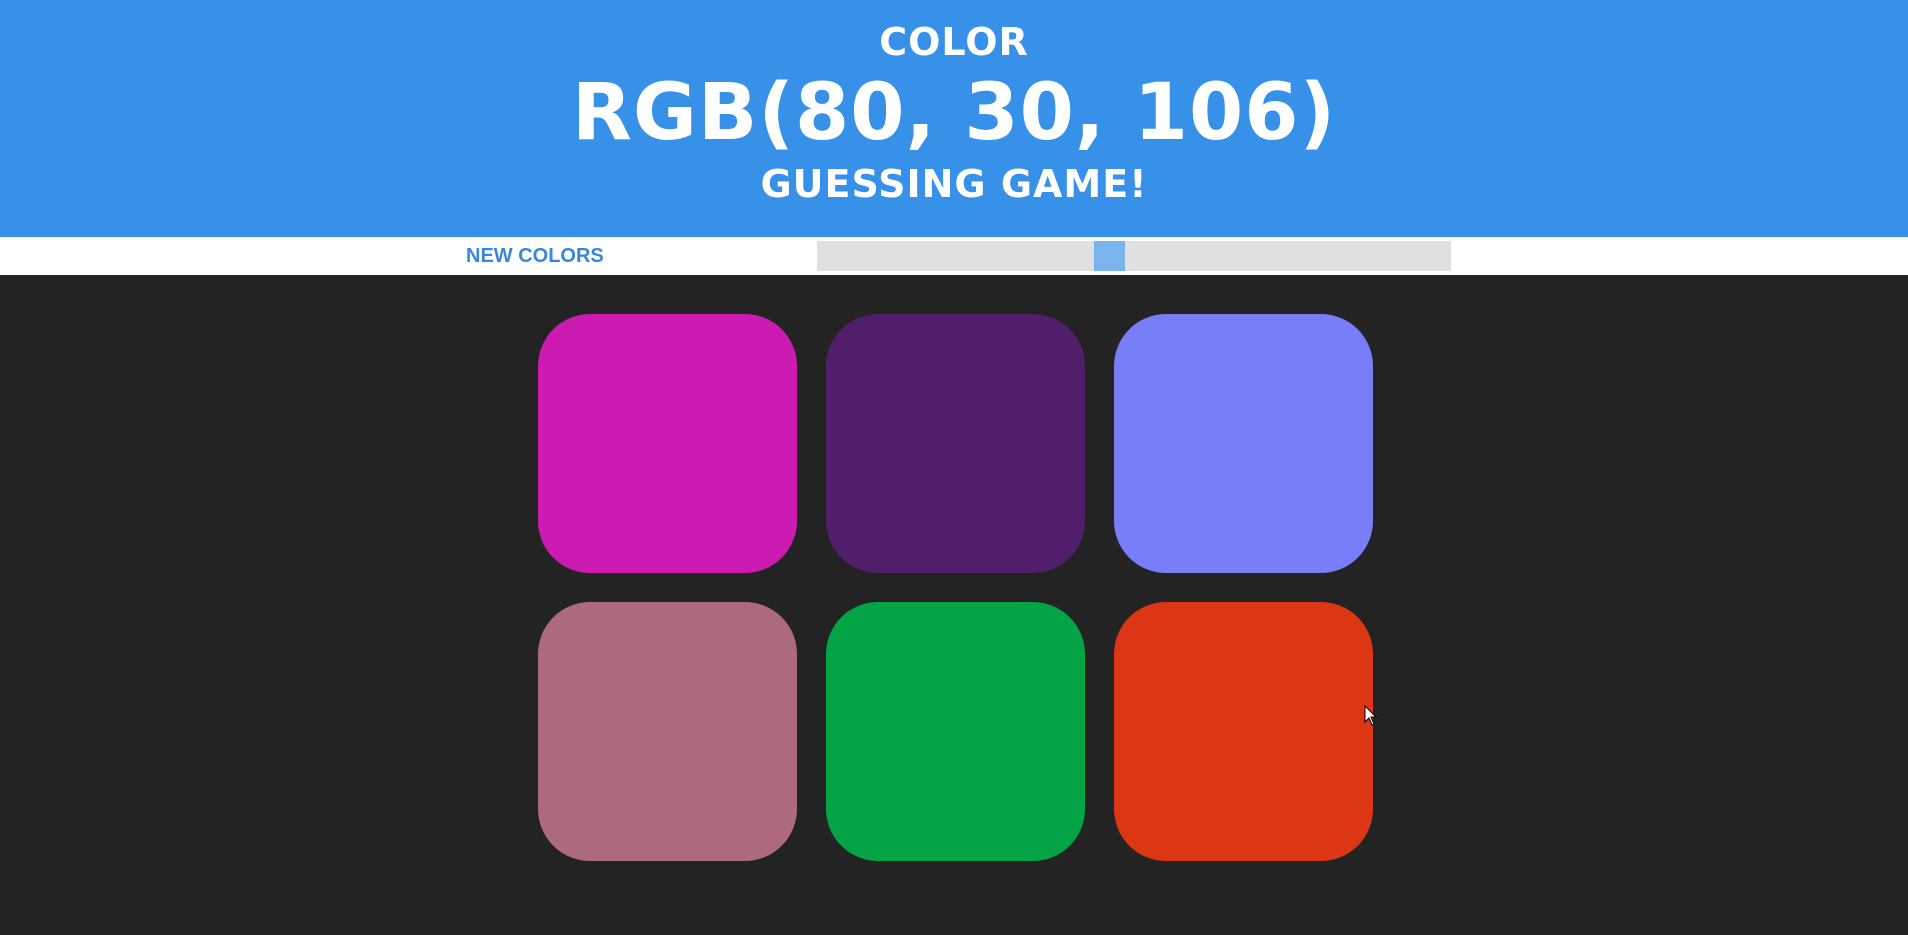 This screenshot has width=1908, height=935. I want to click on title-guessing-game: GUESSING GAME!, so click(954, 184).